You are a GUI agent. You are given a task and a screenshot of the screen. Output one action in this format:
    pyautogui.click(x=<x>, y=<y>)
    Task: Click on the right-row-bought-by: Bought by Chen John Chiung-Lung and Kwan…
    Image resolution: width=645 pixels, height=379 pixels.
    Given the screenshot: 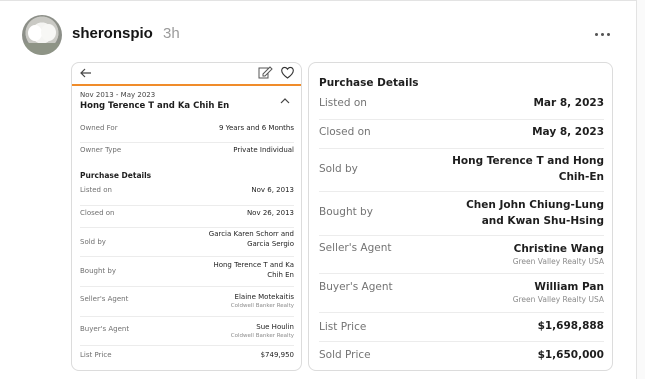 What is the action you would take?
    pyautogui.click(x=461, y=214)
    